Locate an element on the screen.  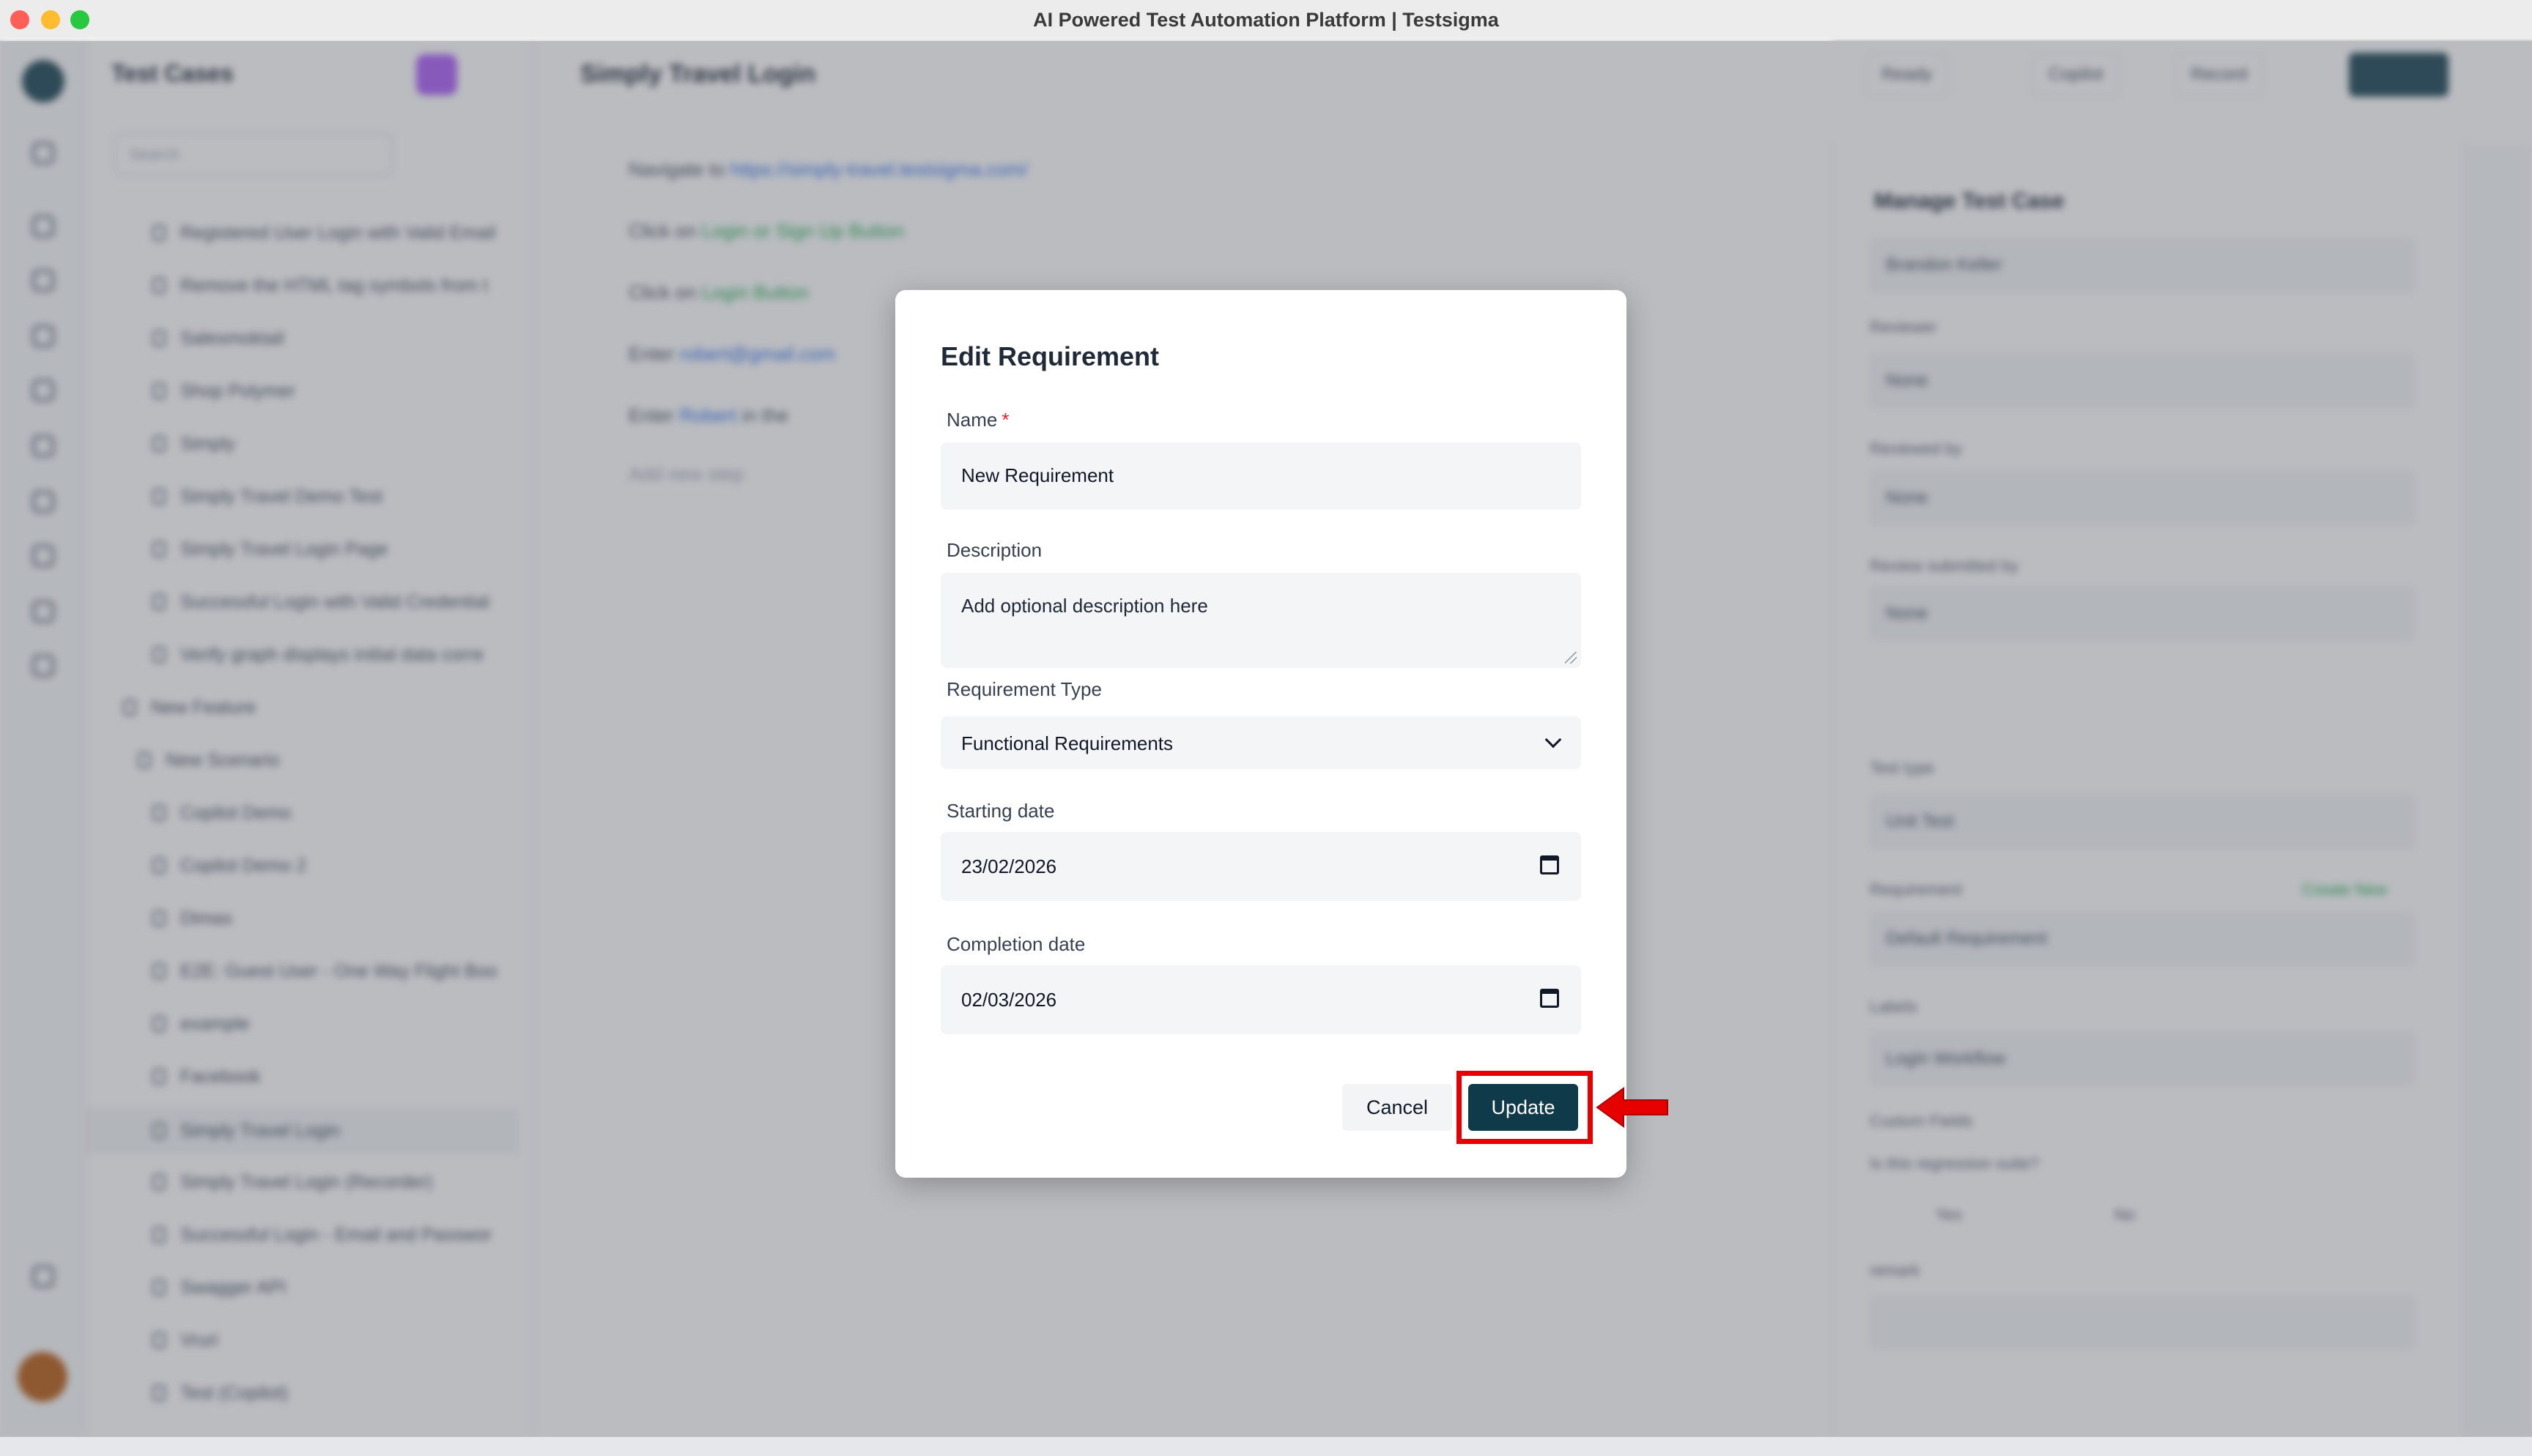
starting-date-label: Starting date is located at coordinates (1001, 811).